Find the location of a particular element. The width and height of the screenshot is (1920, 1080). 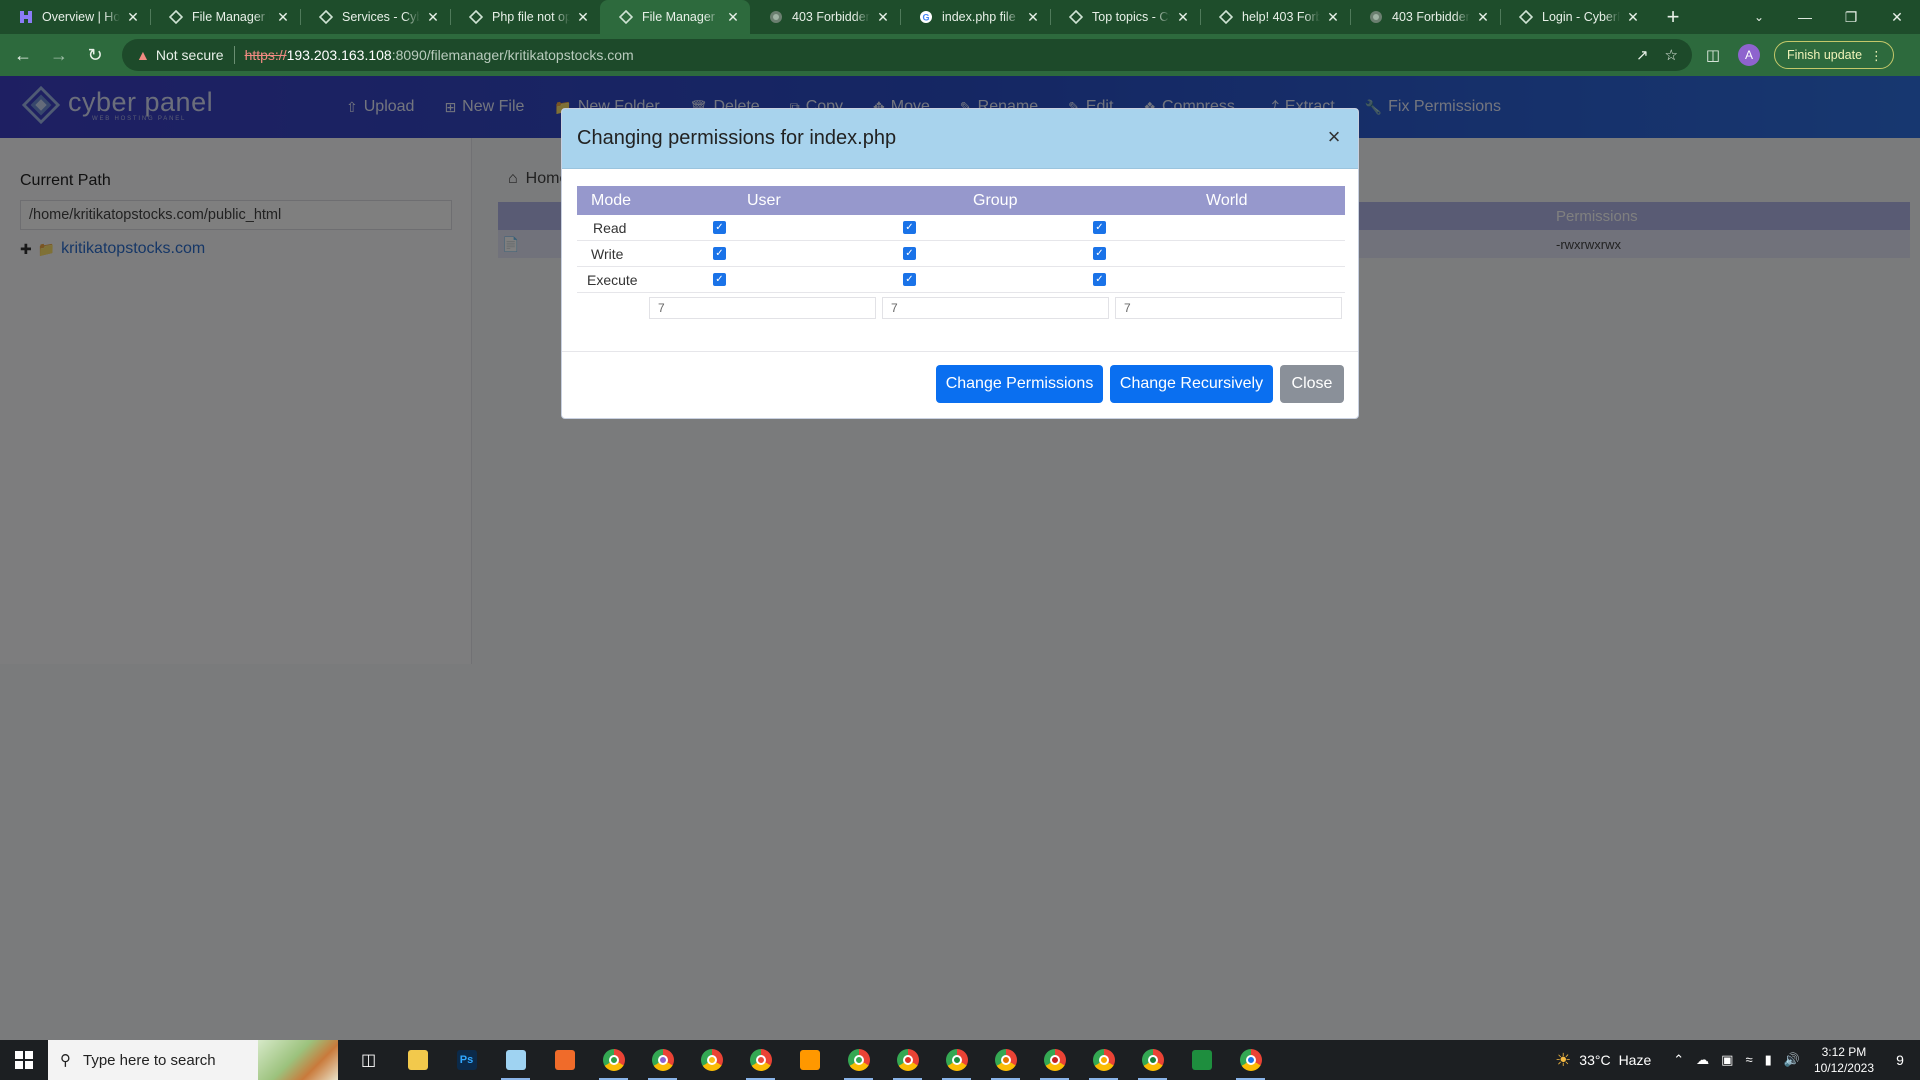

tab-title: Login - CyberPanel is located at coordinates (1581, 17).